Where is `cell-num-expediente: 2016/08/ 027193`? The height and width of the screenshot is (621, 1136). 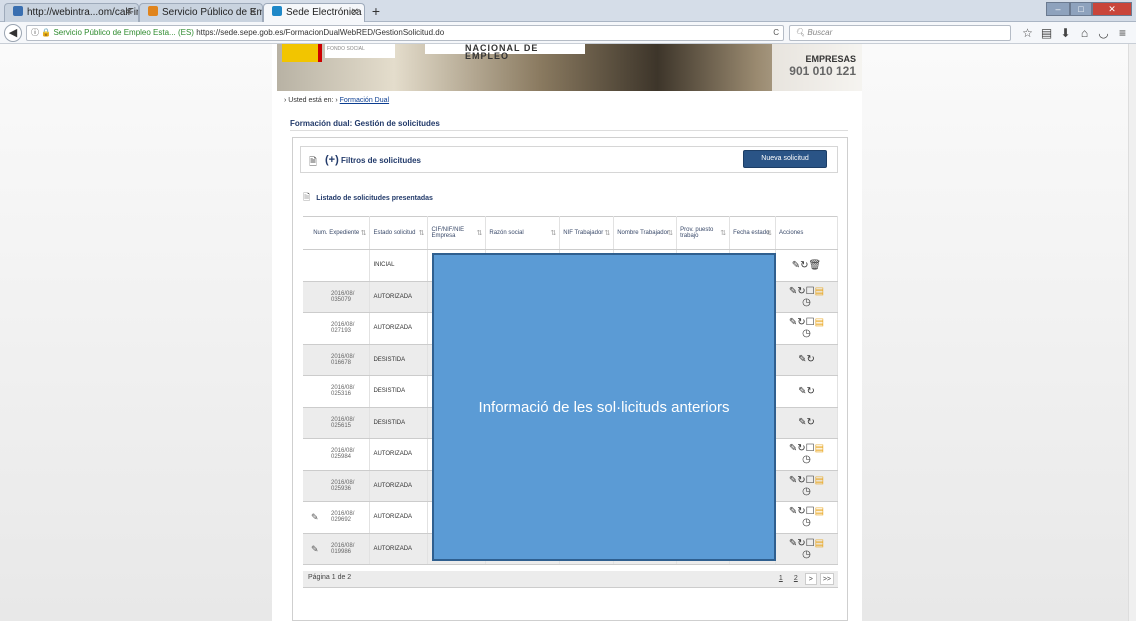
cell-num-expediente: 2016/08/ 027193 is located at coordinates (337, 328).